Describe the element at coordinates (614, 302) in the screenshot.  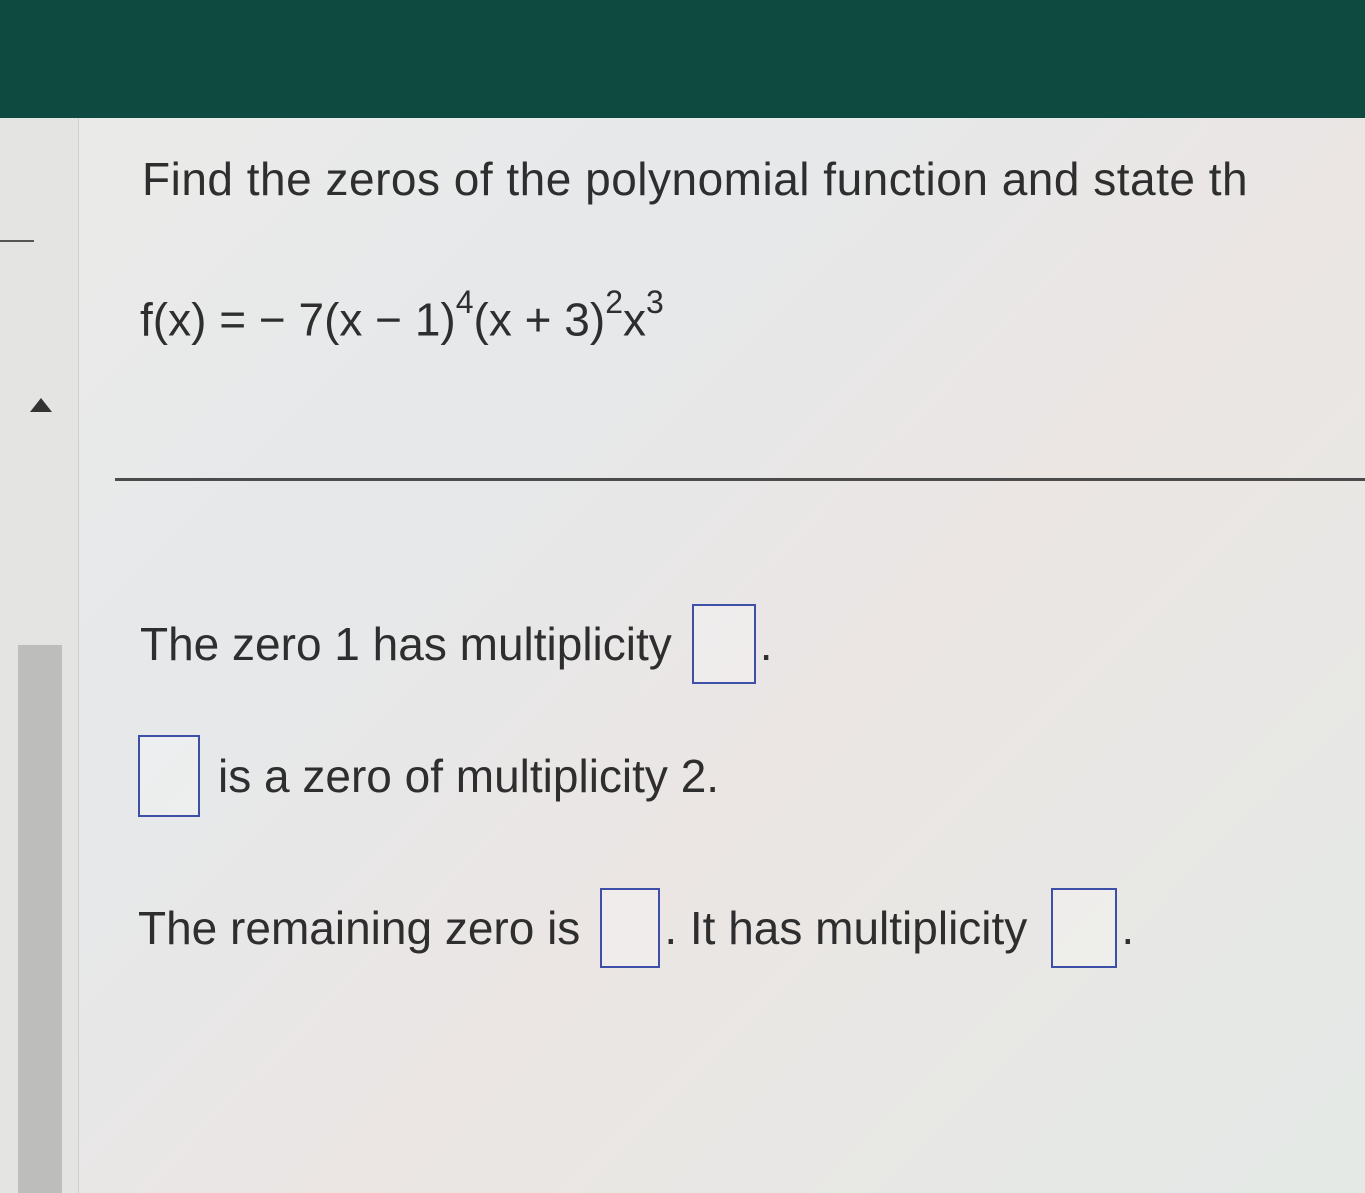
I see `equation-exponent-2: 2` at that location.